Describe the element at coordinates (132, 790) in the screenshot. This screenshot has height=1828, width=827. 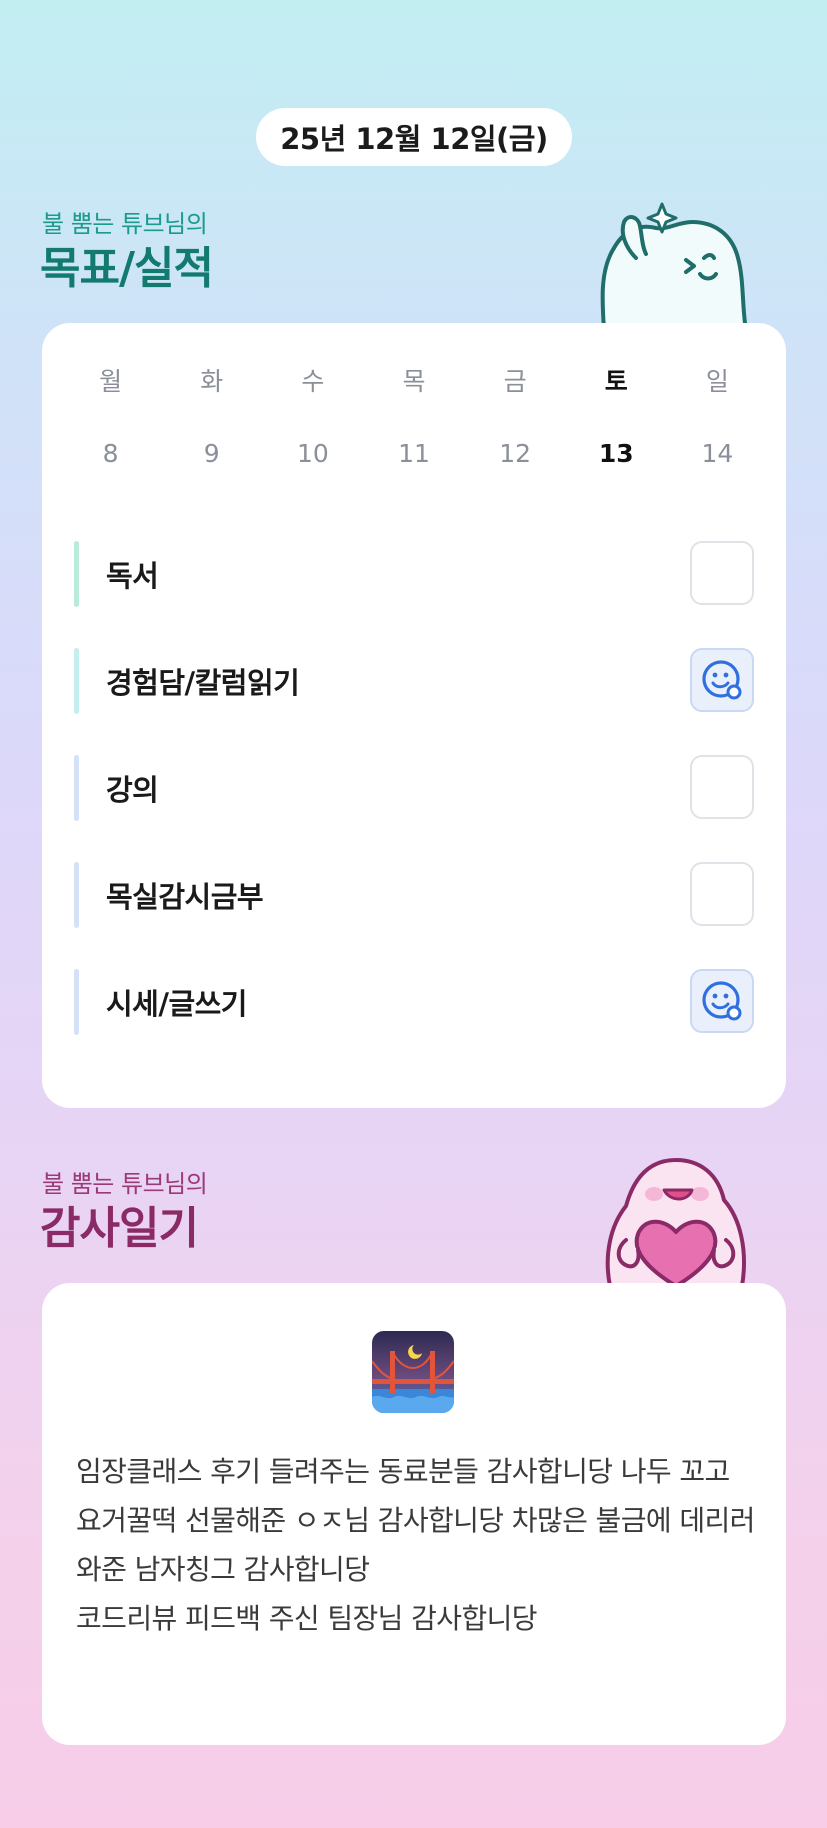
I see `goal-label: 강의` at that location.